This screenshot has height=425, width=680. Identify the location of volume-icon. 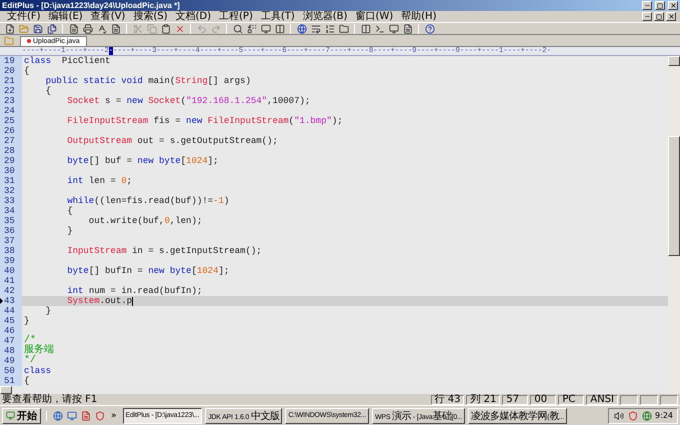
(618, 415).